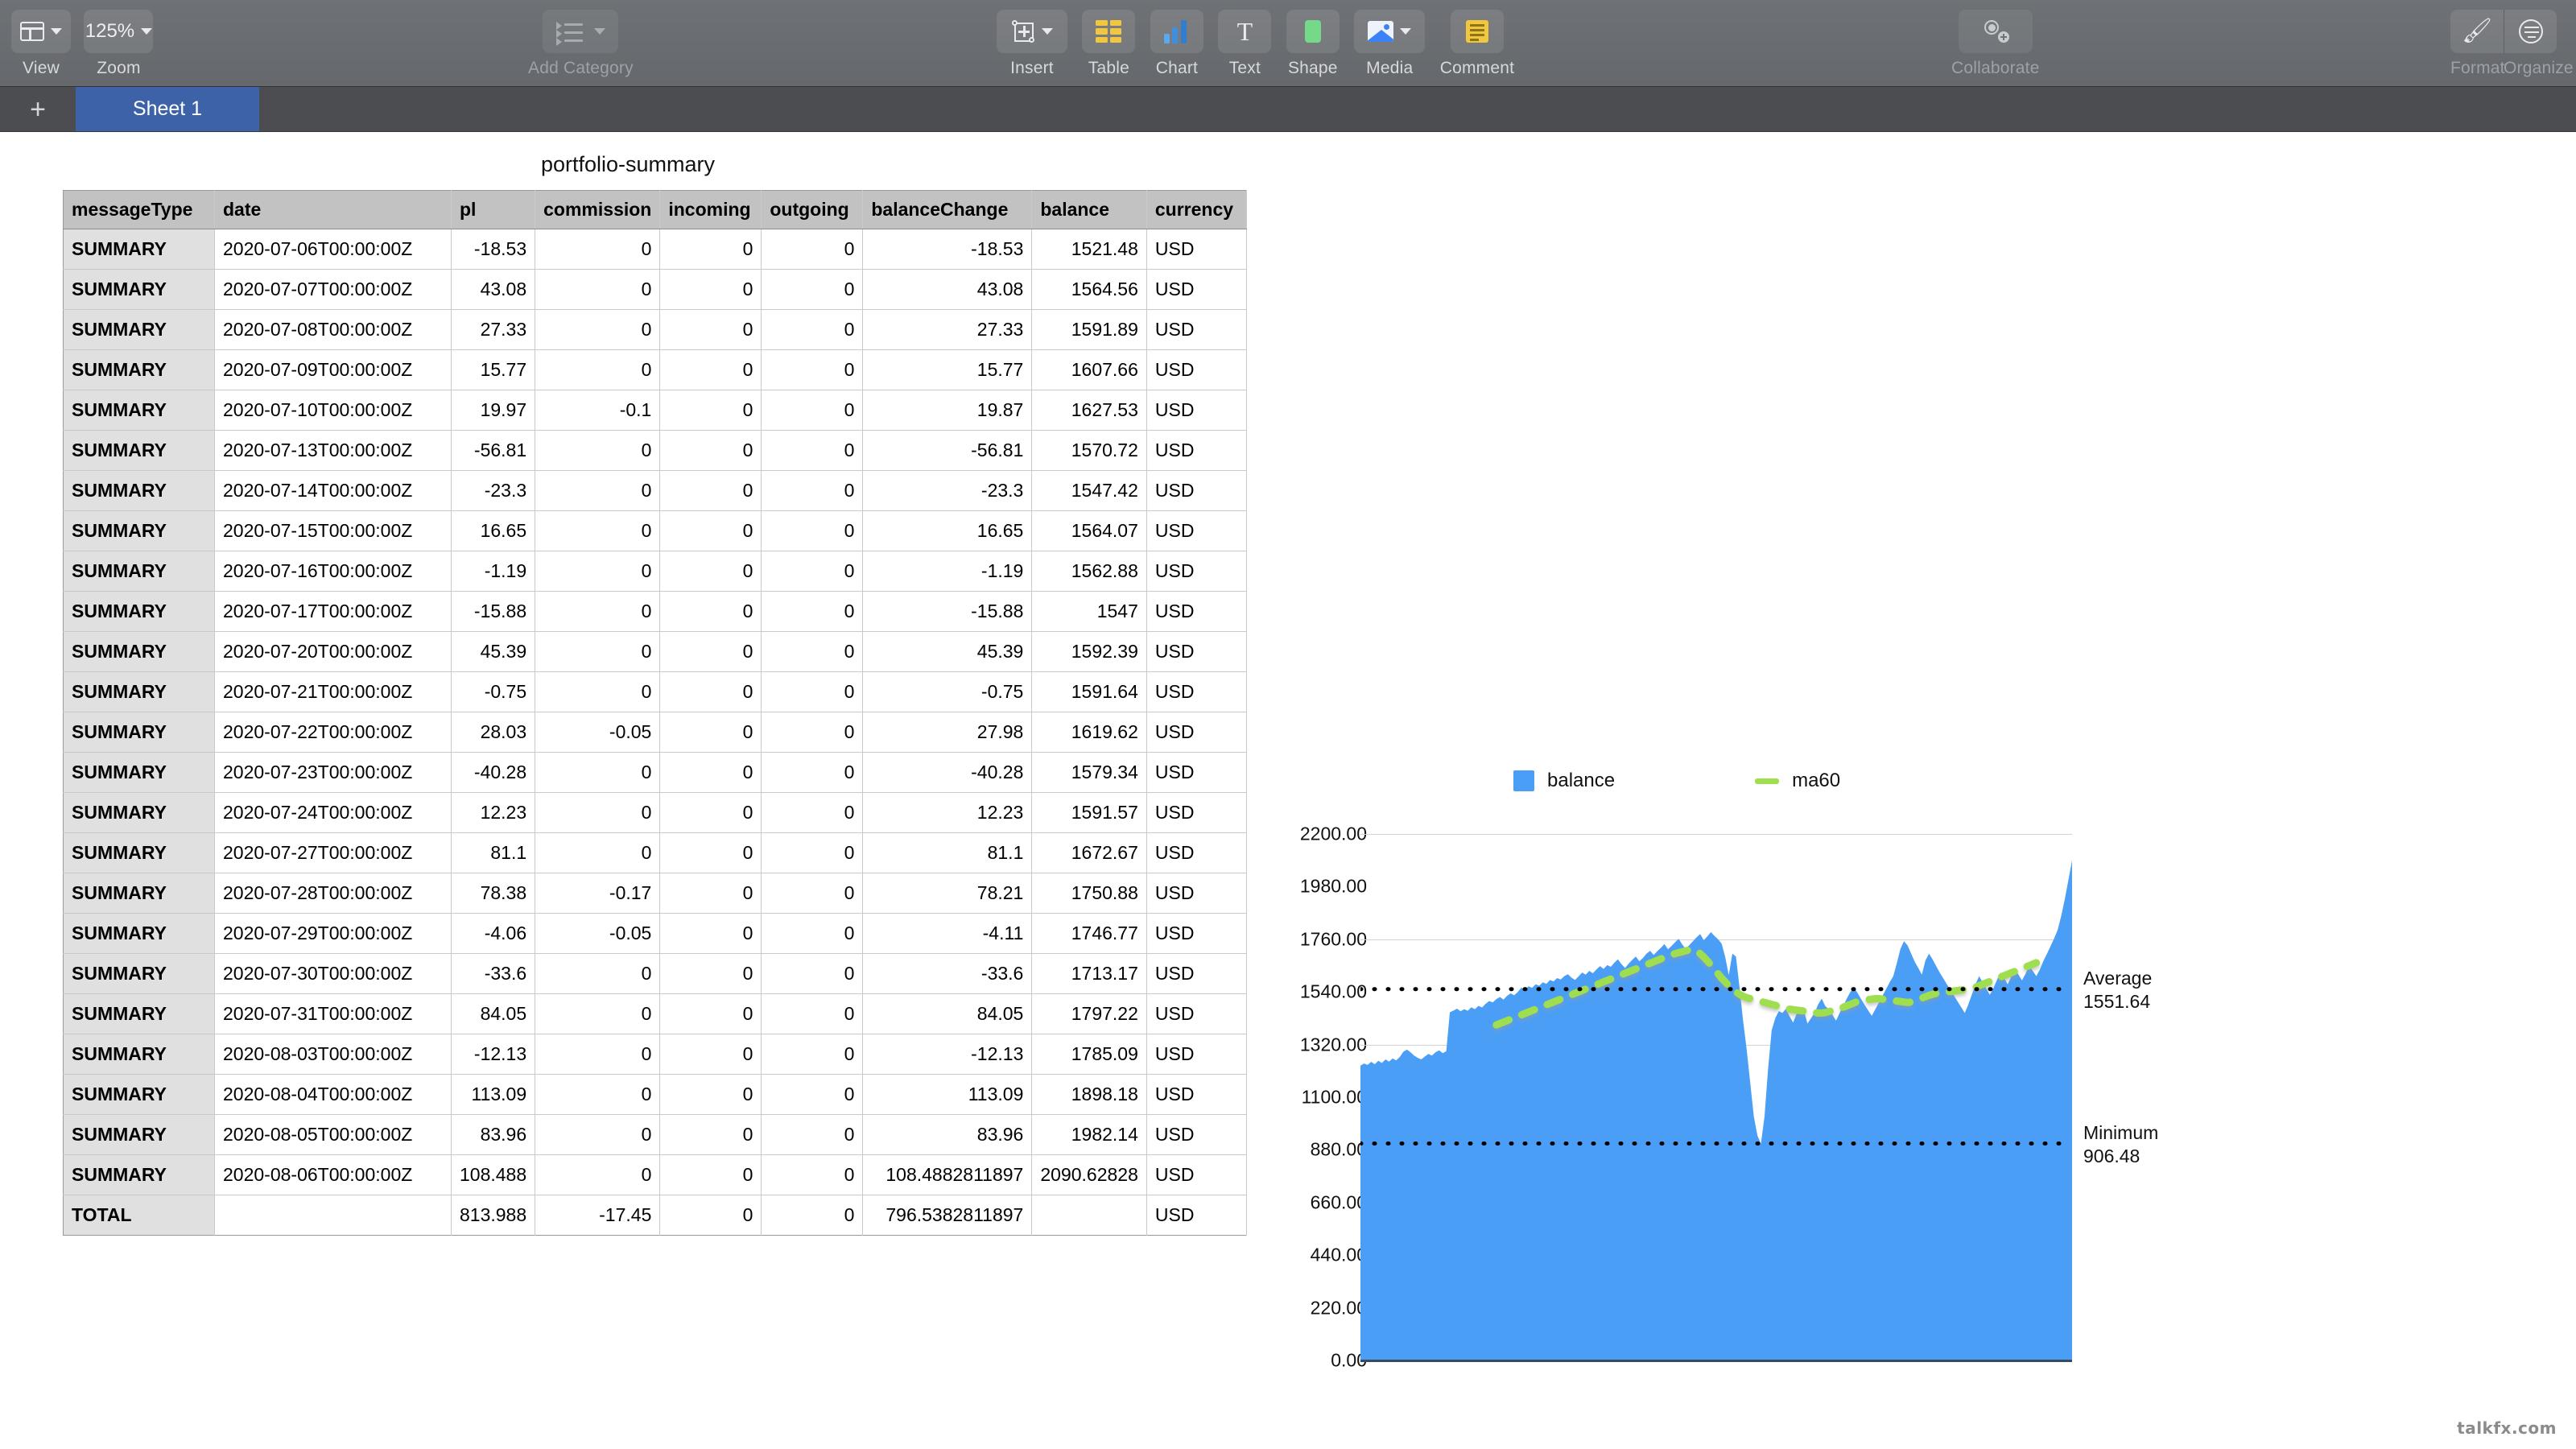 Image resolution: width=2576 pixels, height=1449 pixels. Describe the element at coordinates (947, 852) in the screenshot. I see `table-cell-balancechange: 81.1` at that location.